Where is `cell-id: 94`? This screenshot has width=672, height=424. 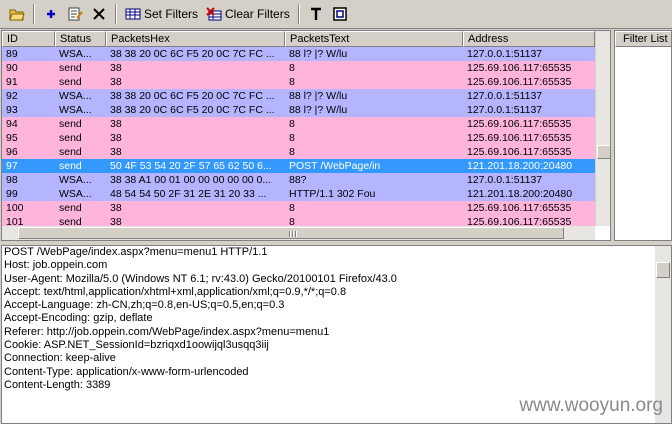 cell-id: 94 is located at coordinates (12, 124).